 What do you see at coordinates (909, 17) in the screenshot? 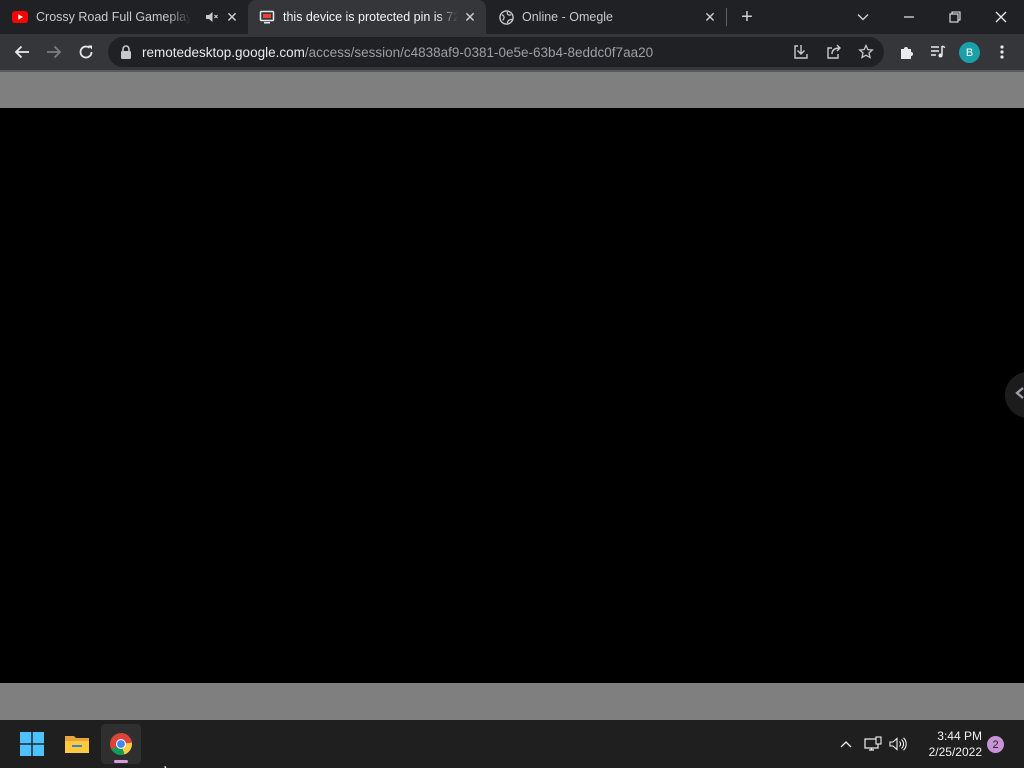
I see `minimize-icon` at bounding box center [909, 17].